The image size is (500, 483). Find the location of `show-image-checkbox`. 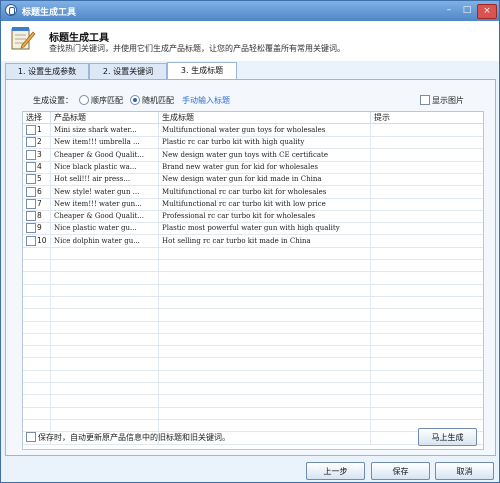

show-image-checkbox is located at coordinates (425, 100).